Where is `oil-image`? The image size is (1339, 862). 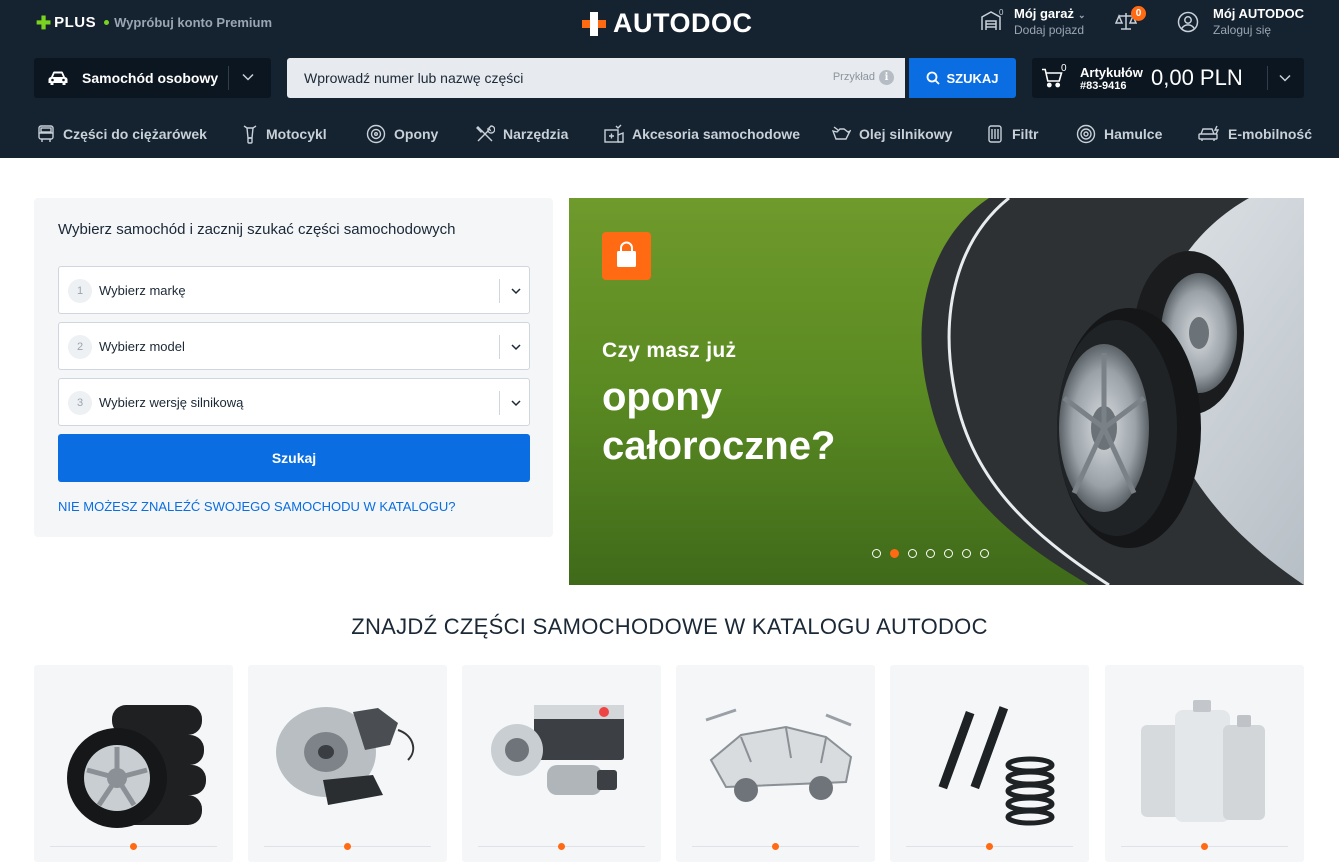 oil-image is located at coordinates (1203, 761).